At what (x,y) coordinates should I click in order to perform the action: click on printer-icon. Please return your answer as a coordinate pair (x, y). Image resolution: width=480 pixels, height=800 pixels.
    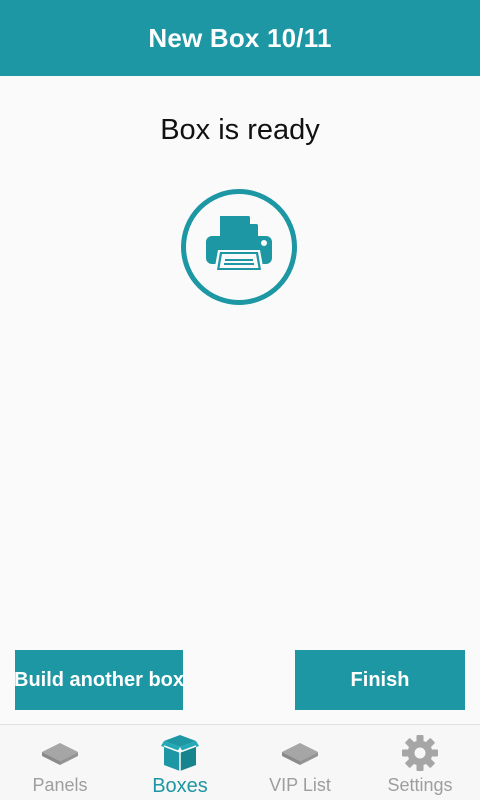
    Looking at the image, I should click on (239, 247).